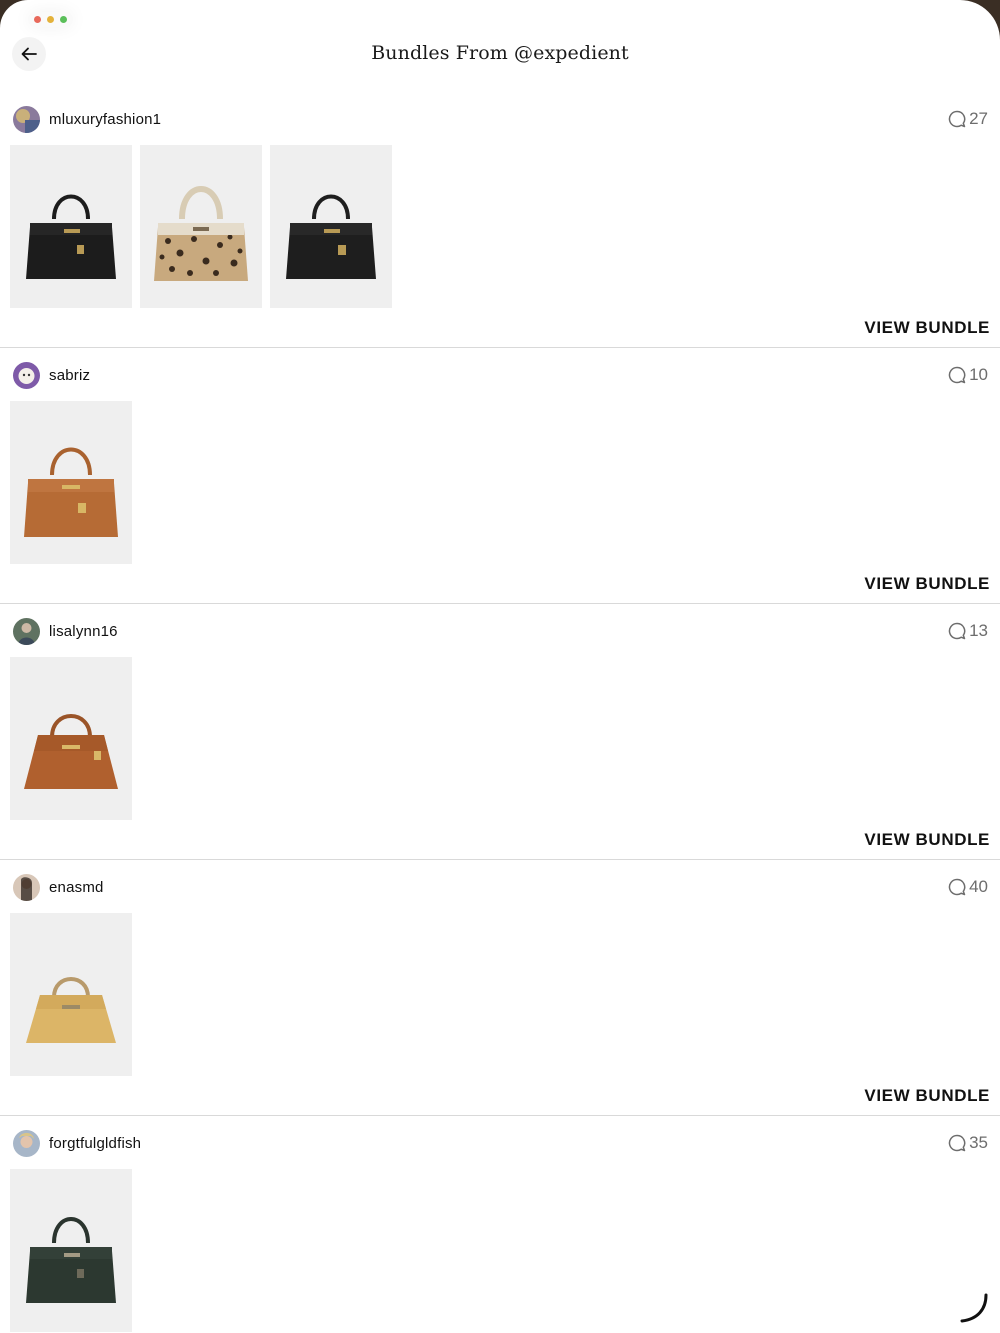 Image resolution: width=1000 pixels, height=1333 pixels. What do you see at coordinates (500, 53) in the screenshot?
I see `page-title: Bundles From @expedient` at bounding box center [500, 53].